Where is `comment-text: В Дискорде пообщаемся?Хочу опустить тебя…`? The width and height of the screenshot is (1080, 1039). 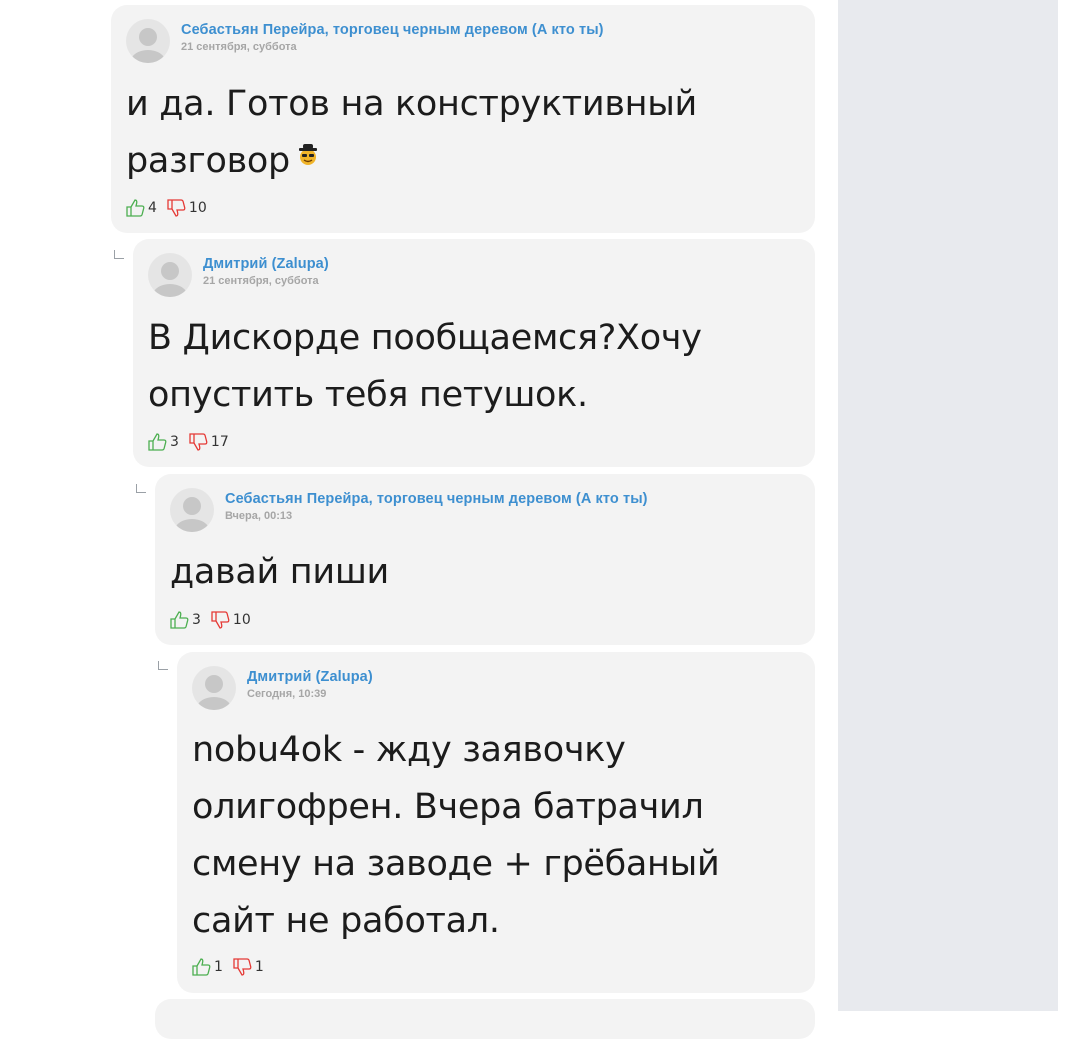
comment-text: В Дискорде пообщаемся?Хочу опустить тебя… is located at coordinates (425, 366).